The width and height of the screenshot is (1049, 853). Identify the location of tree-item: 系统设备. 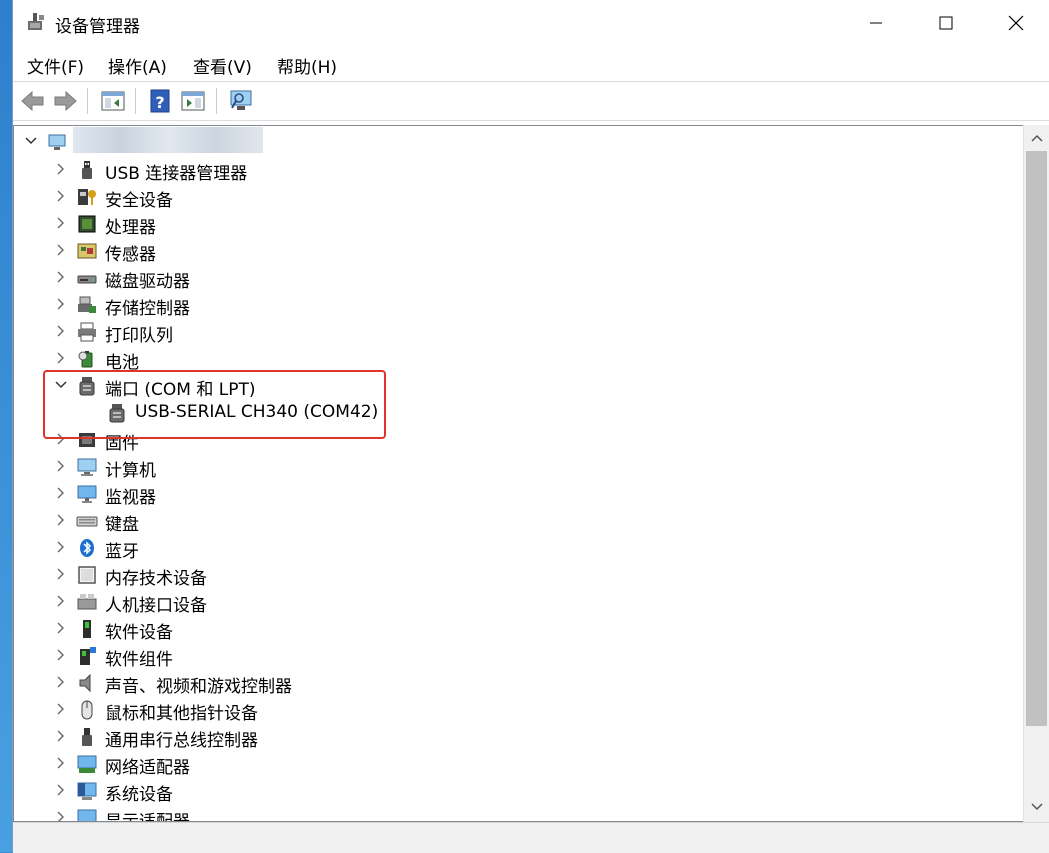
(514, 791).